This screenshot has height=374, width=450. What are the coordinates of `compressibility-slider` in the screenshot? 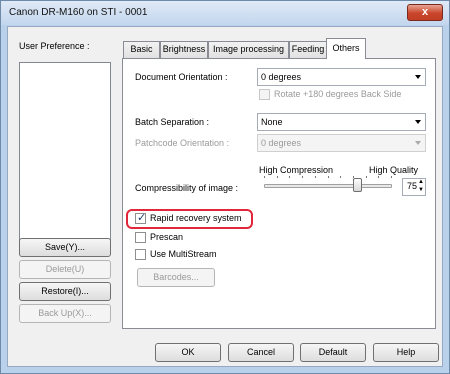 It's located at (328, 185).